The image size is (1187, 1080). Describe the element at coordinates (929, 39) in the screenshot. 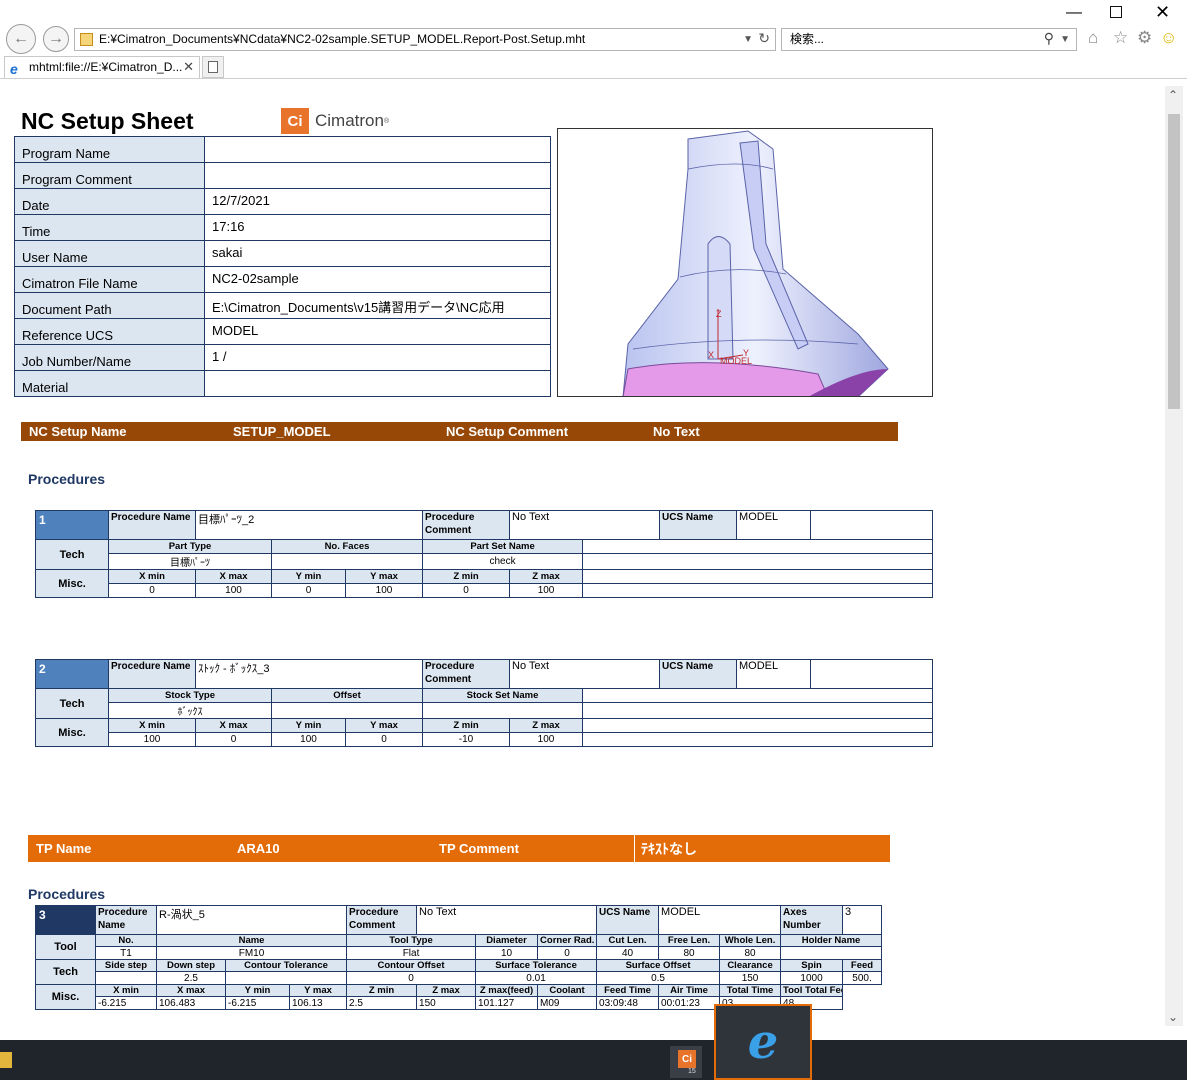

I see `search-input: 検索... ⚲ ▼` at that location.